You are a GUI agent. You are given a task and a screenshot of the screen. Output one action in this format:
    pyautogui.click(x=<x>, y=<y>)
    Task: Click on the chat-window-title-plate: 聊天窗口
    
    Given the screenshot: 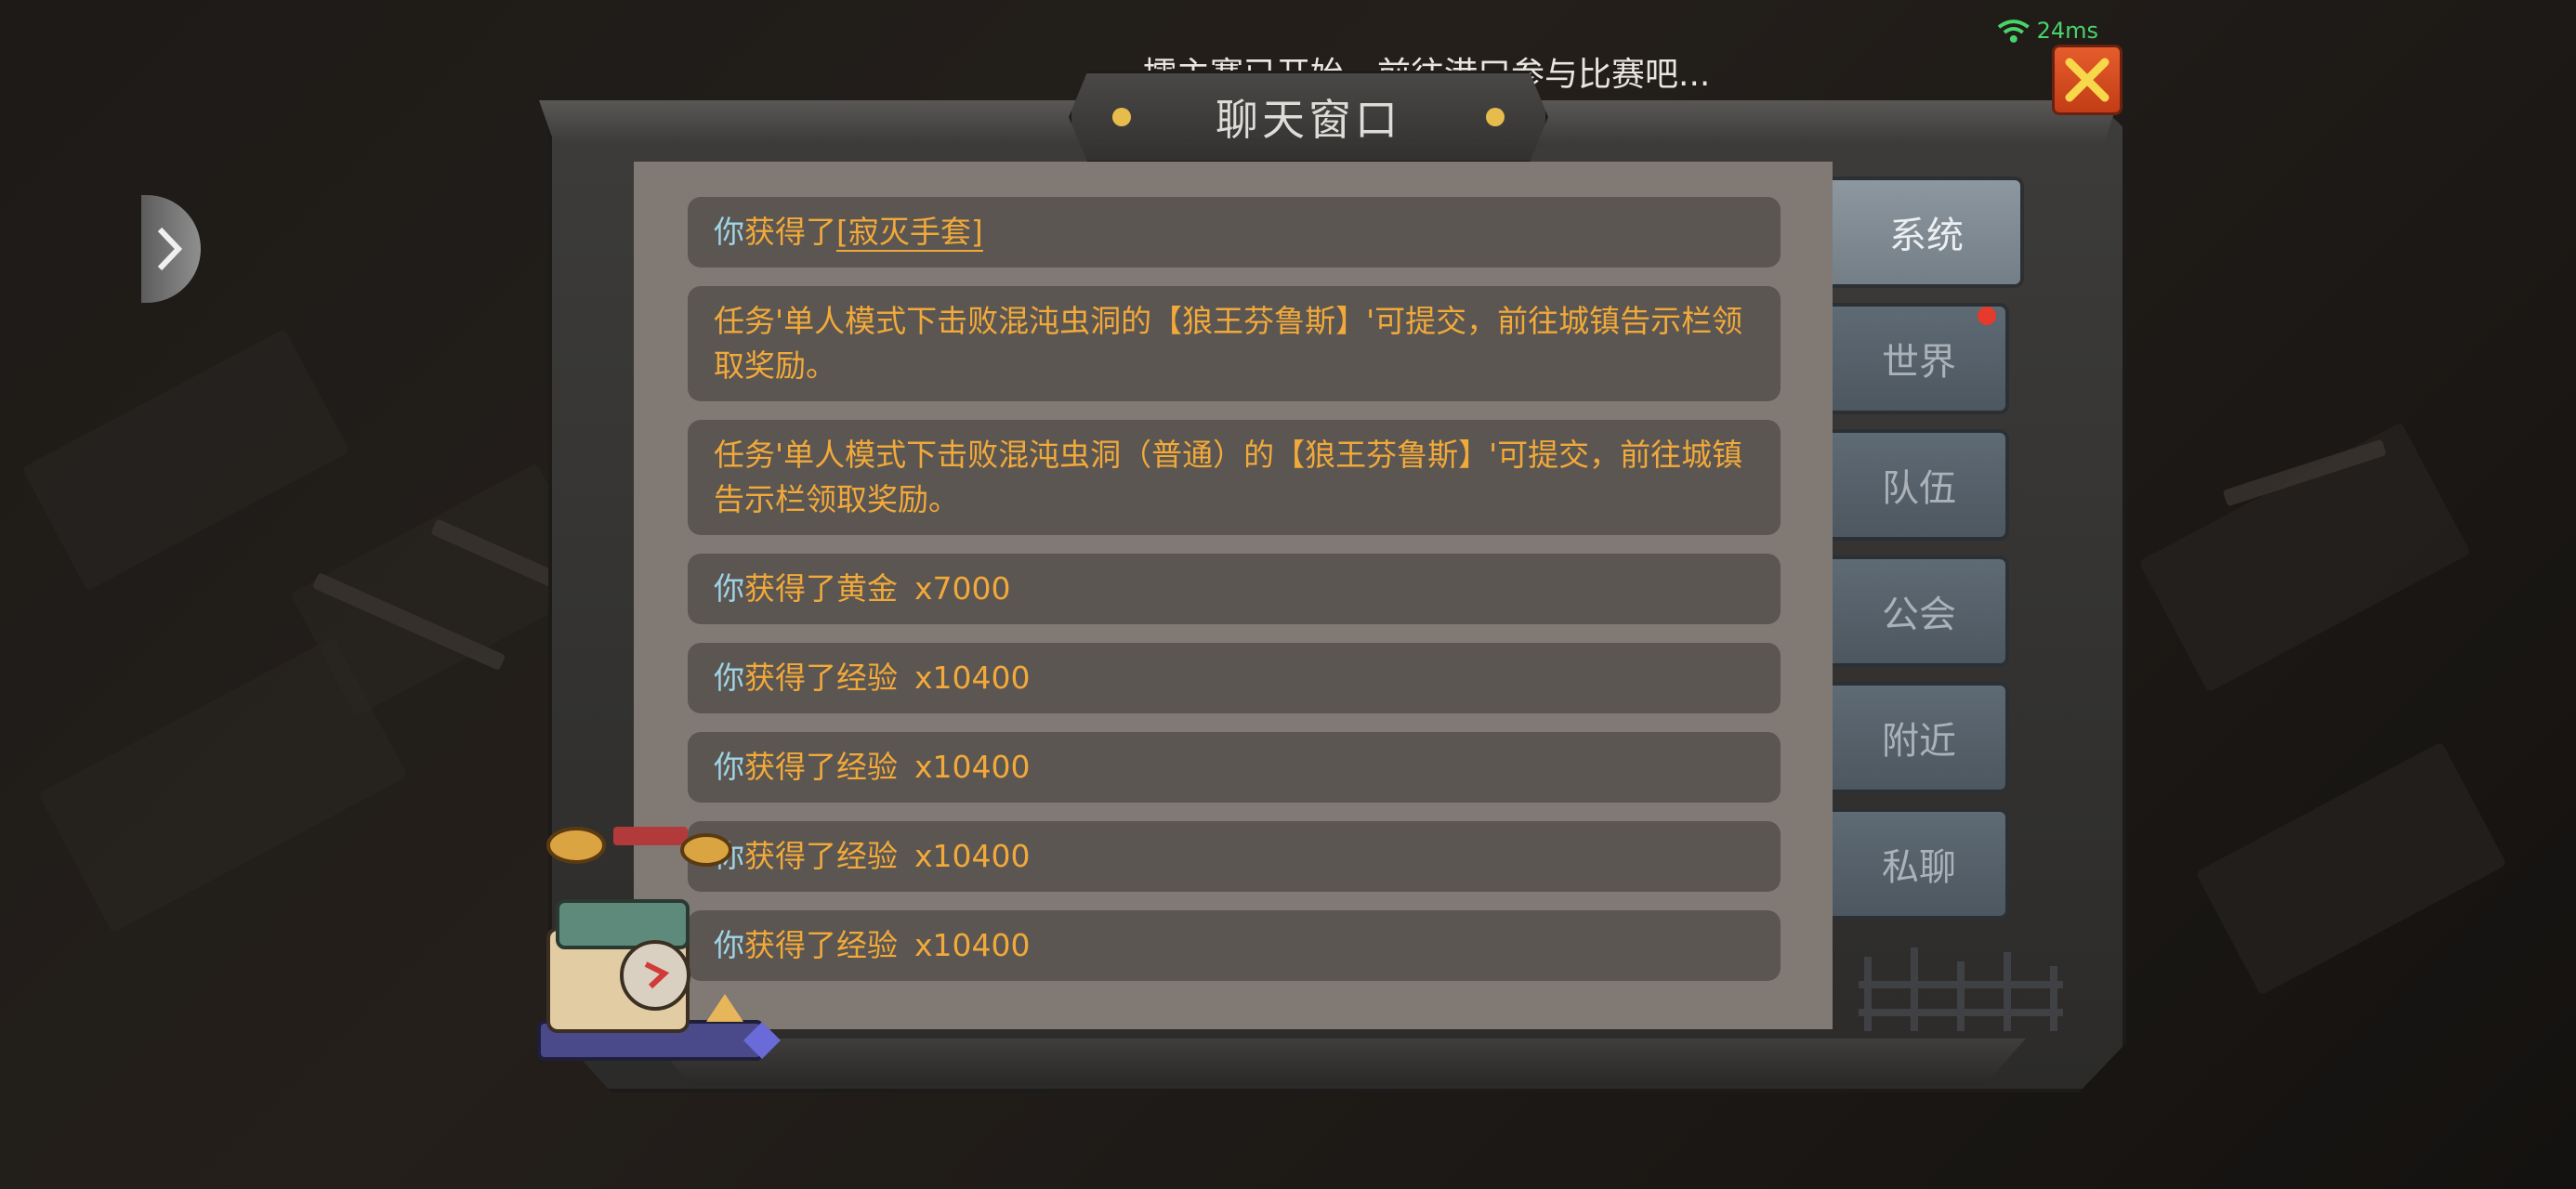 What is the action you would take?
    pyautogui.click(x=1308, y=117)
    